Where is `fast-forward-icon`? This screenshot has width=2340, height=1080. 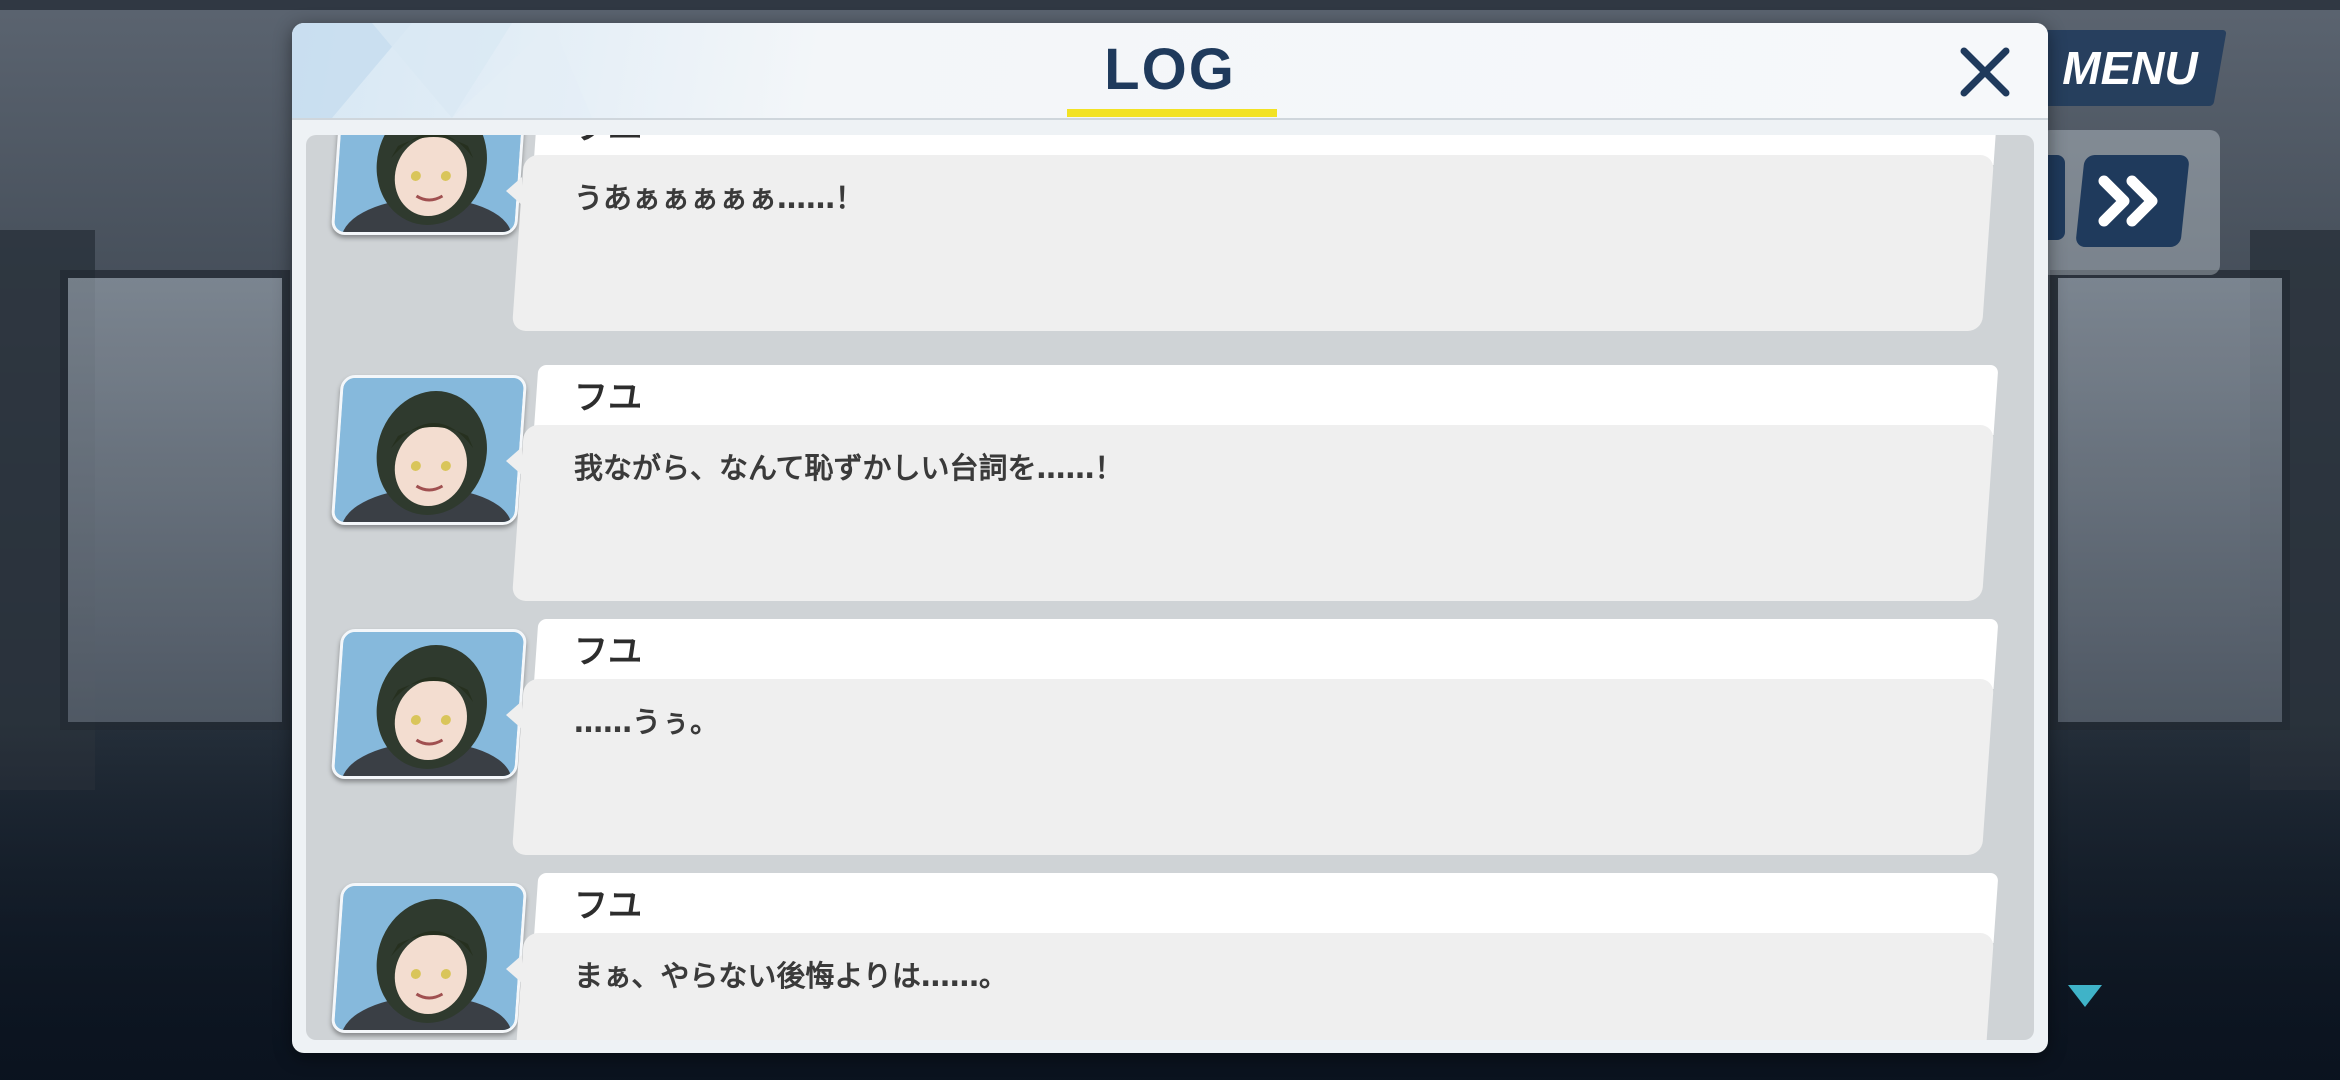 fast-forward-icon is located at coordinates (2128, 201).